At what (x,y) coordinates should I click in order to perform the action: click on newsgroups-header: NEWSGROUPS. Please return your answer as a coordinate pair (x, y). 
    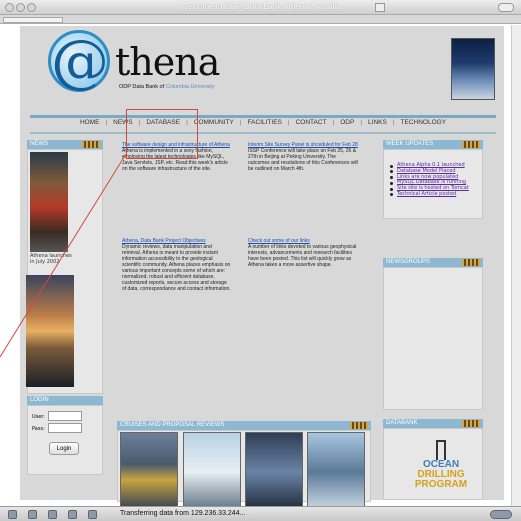
    Looking at the image, I should click on (433, 262).